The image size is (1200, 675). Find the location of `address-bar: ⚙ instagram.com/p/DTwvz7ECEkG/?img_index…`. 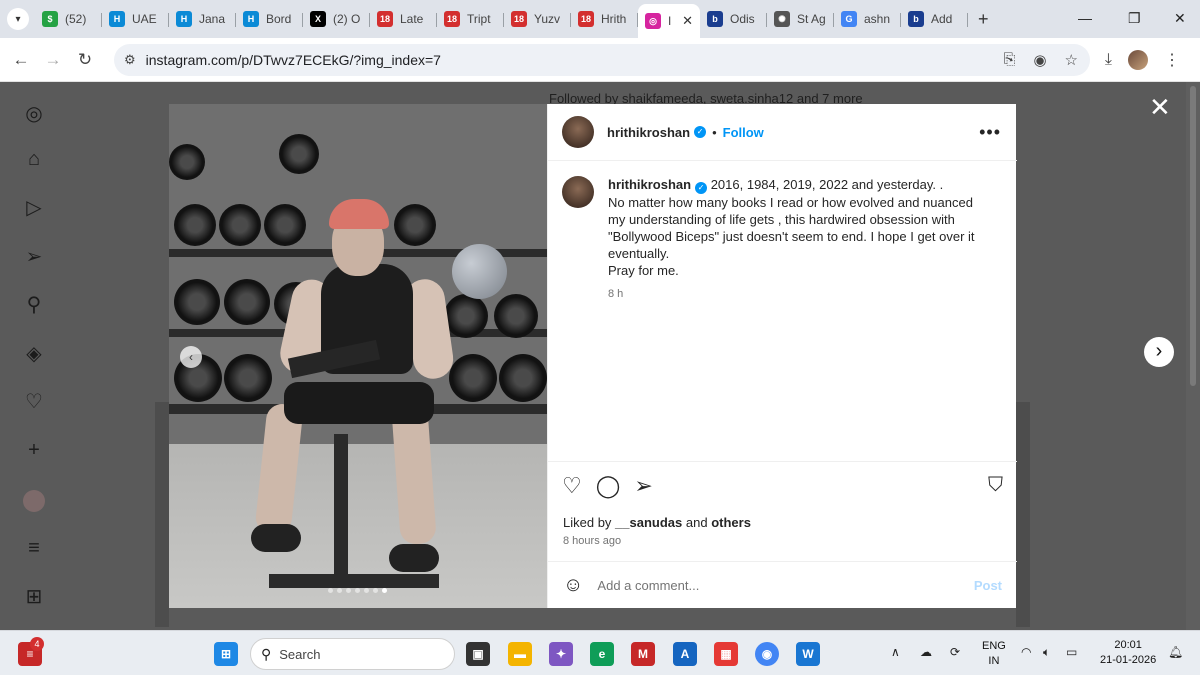

address-bar: ⚙ instagram.com/p/DTwvz7ECEkG/?img_index… is located at coordinates (602, 60).